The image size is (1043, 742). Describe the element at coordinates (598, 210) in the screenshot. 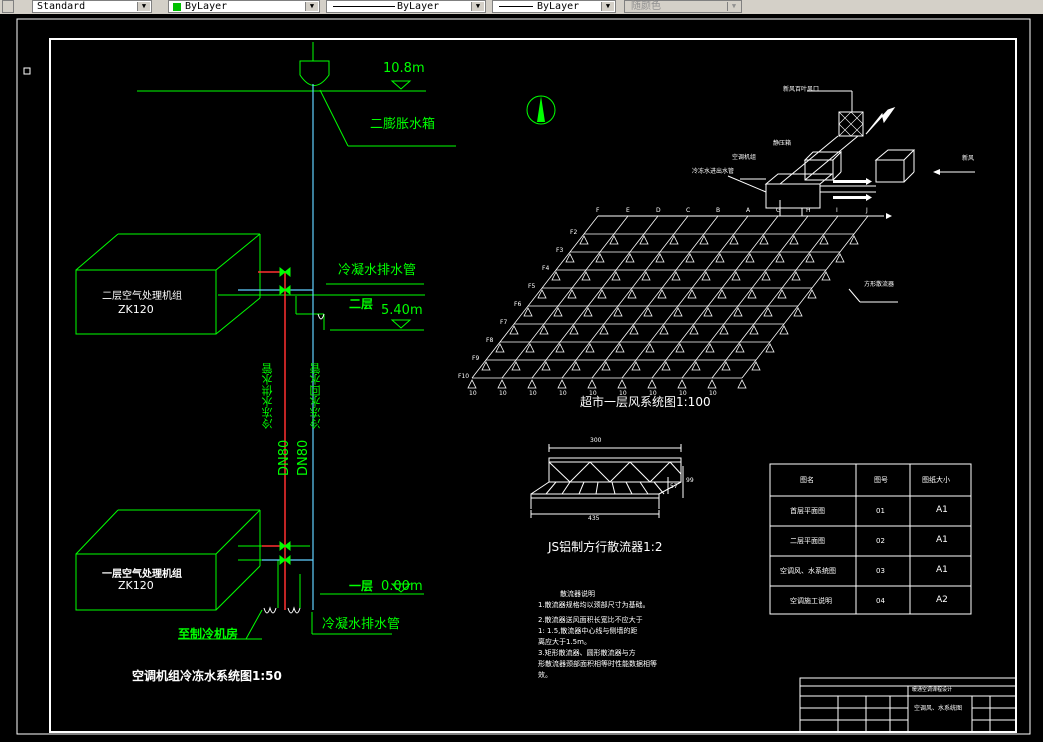

I see `column-label: F` at that location.